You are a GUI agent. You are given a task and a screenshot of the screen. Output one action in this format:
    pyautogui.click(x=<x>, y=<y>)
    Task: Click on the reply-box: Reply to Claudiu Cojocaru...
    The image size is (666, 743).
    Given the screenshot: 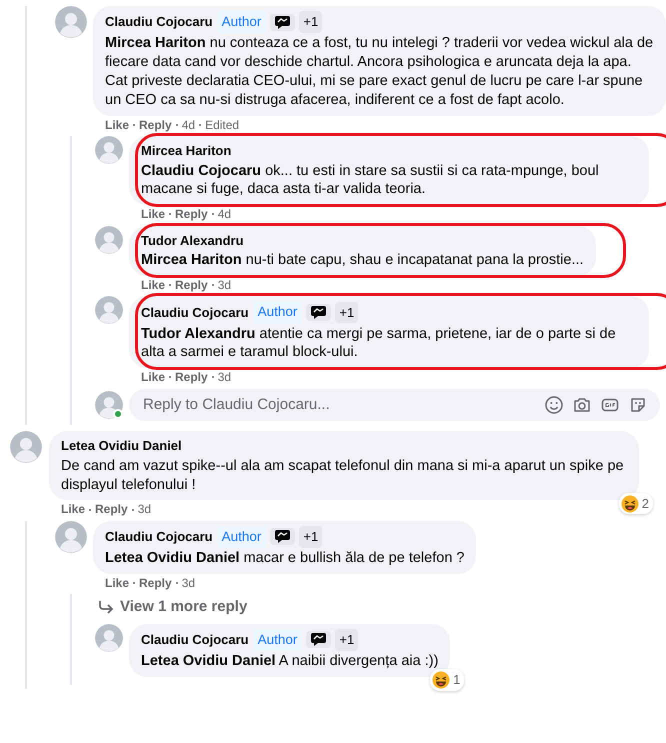 What is the action you would take?
    pyautogui.click(x=394, y=405)
    